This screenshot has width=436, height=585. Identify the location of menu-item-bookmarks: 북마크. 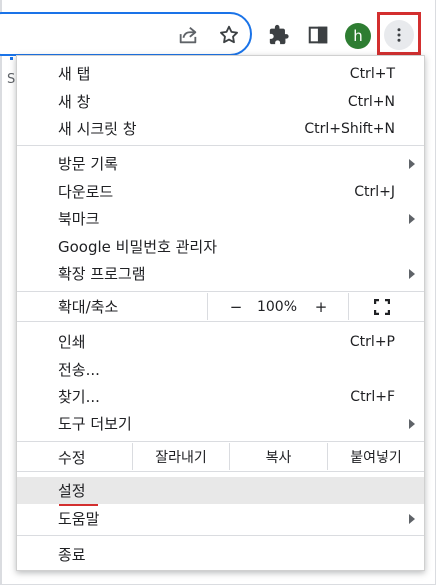
(220, 218).